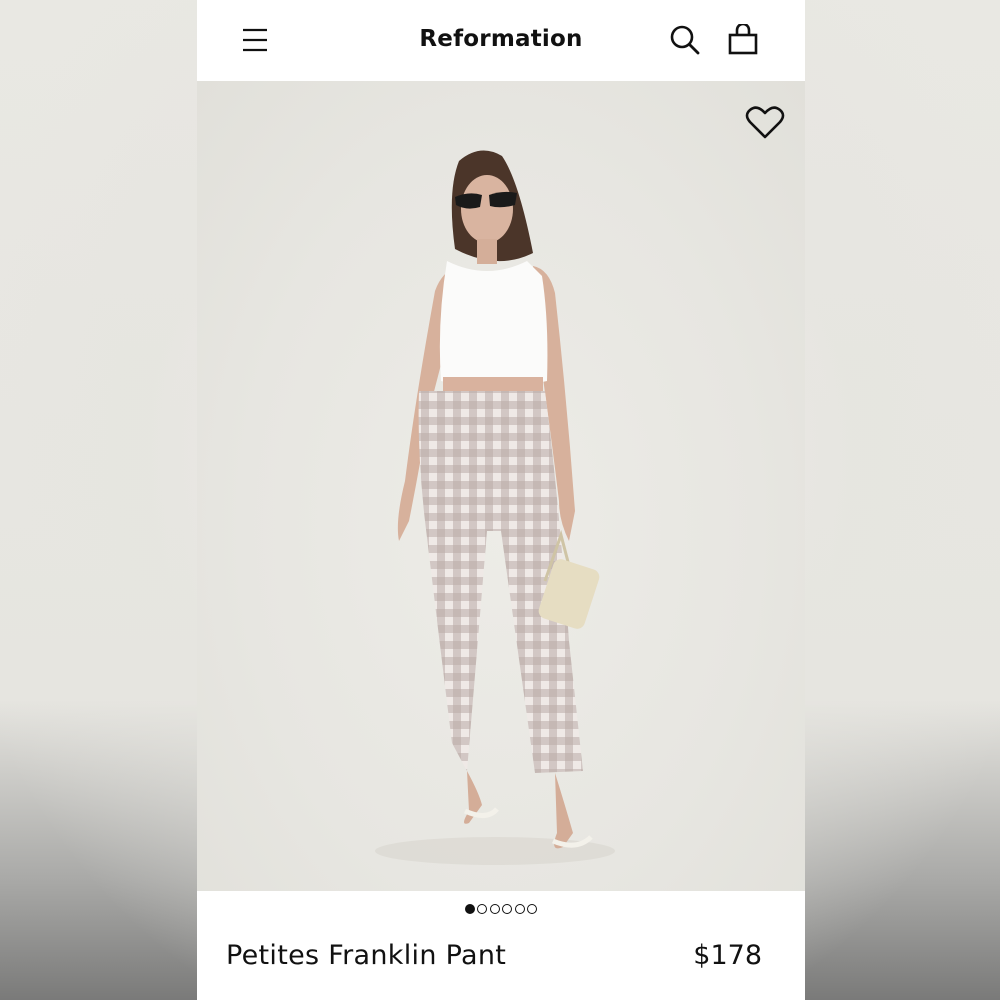 This screenshot has height=1000, width=1000. I want to click on search-button, so click(685, 40).